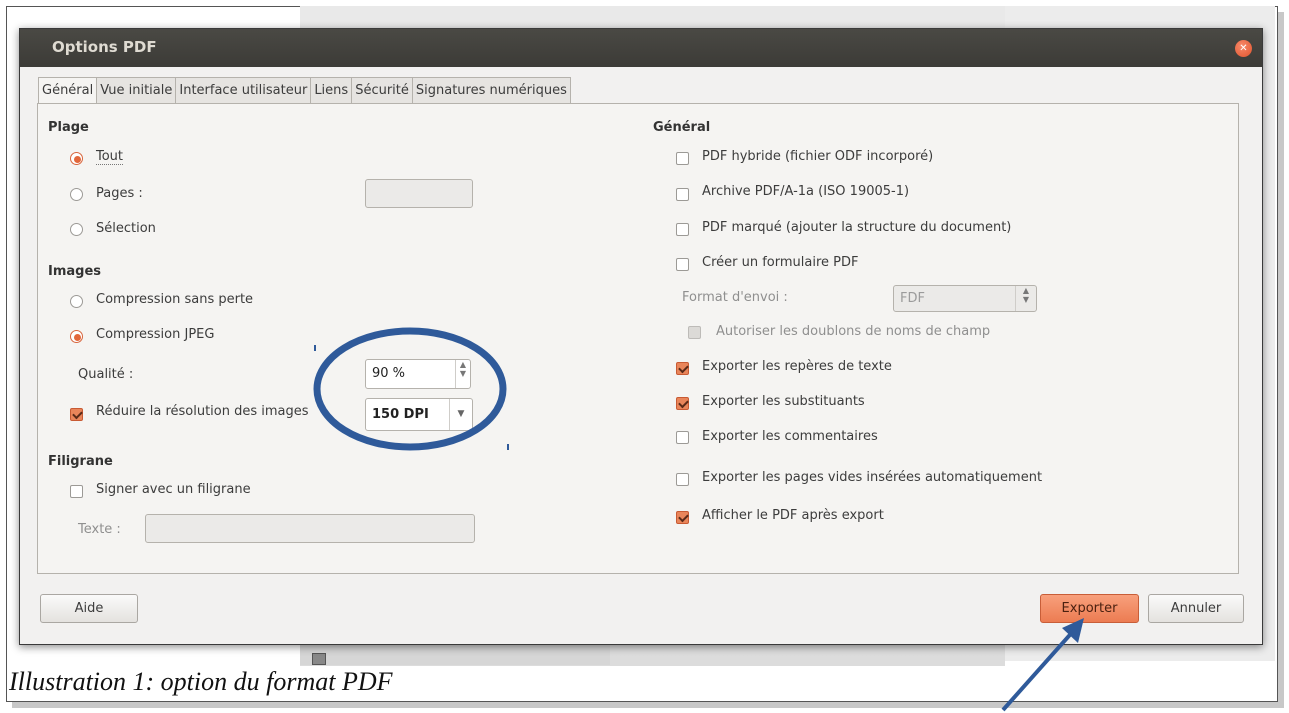 This screenshot has width=1289, height=713. I want to click on help-button: Aide, so click(89, 608).